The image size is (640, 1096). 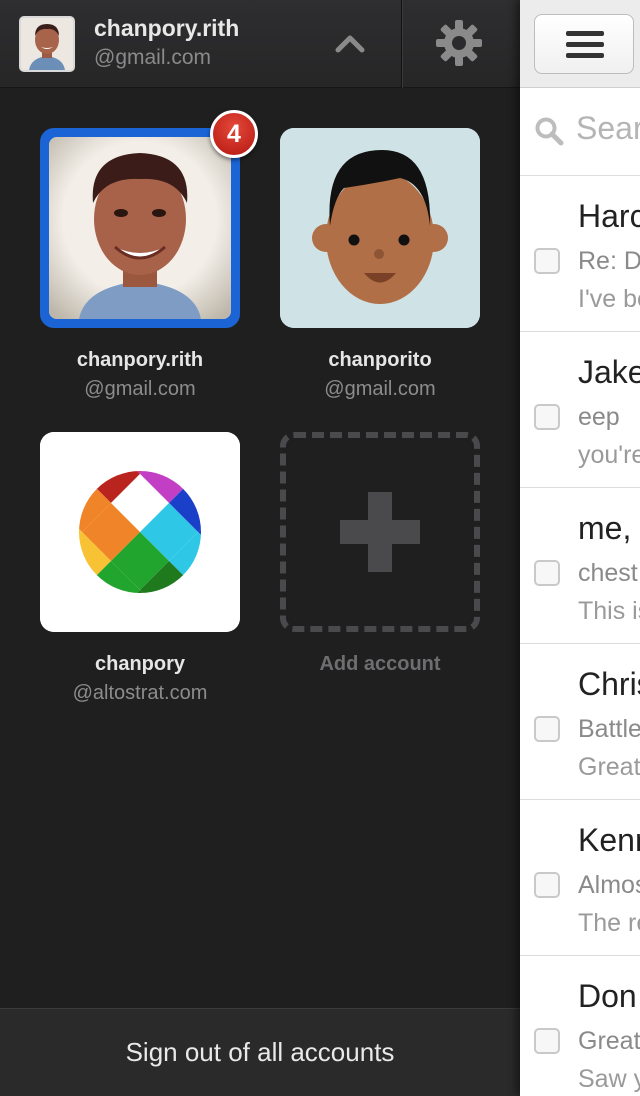 I want to click on account-tile-chanpory-rith, so click(x=140, y=228).